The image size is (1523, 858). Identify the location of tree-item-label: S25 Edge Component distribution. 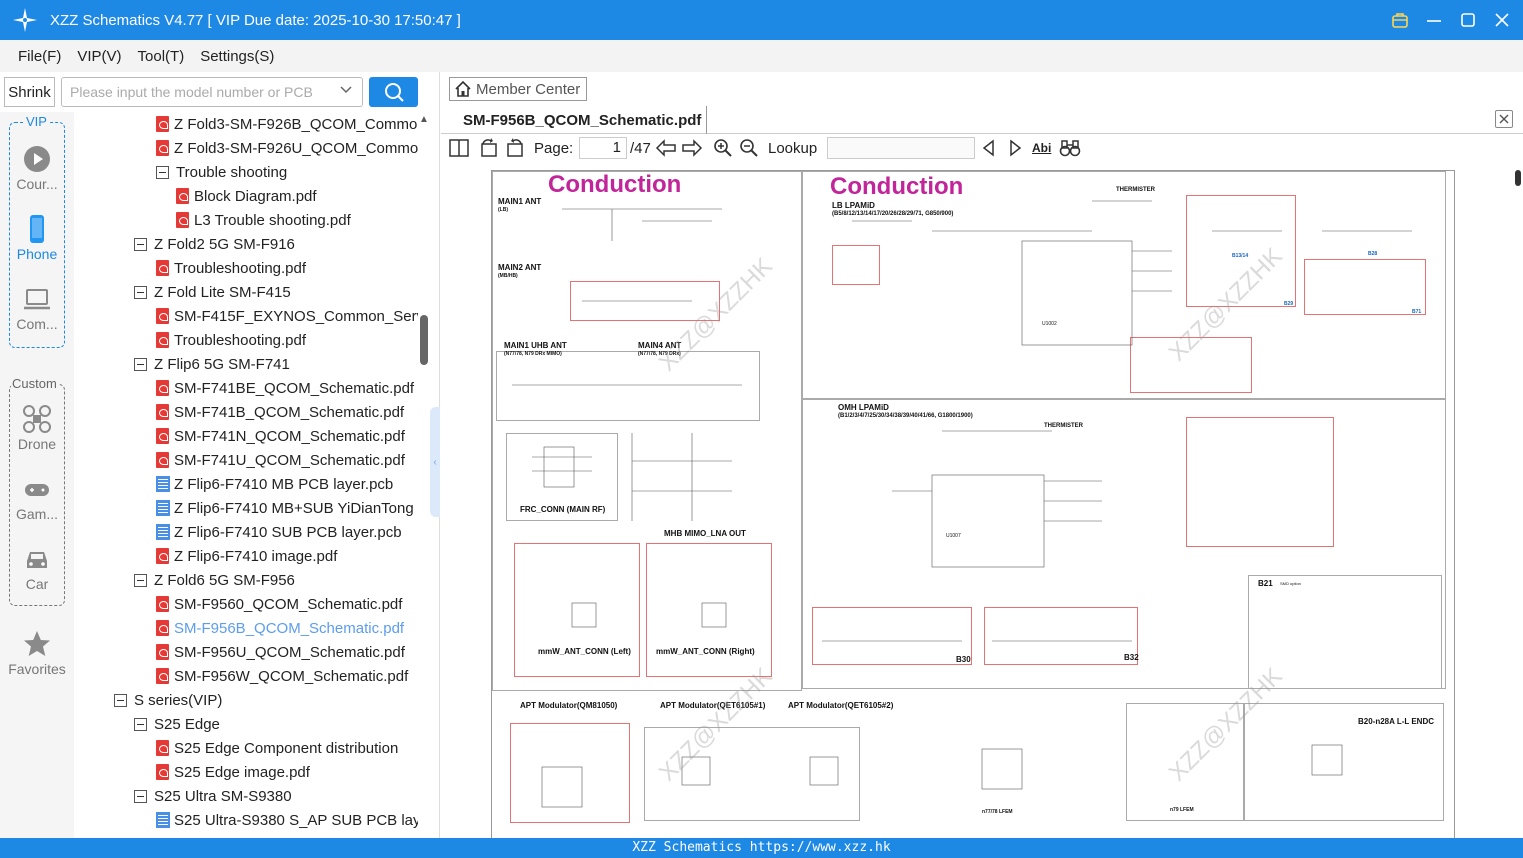
(286, 748).